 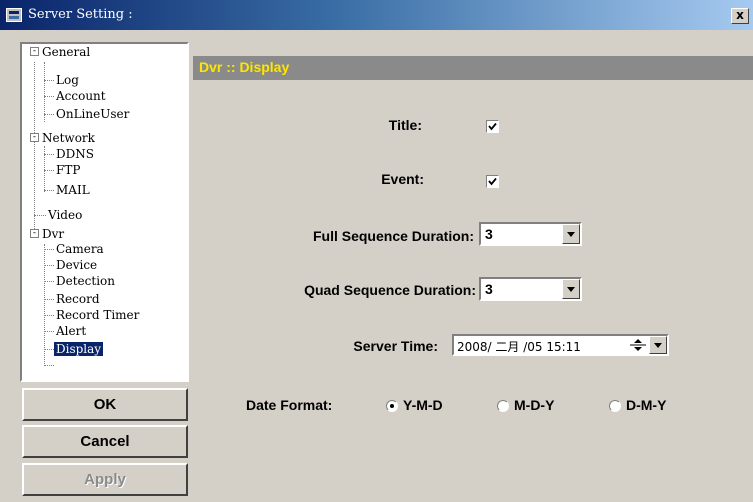 What do you see at coordinates (81, 96) in the screenshot?
I see `tree-item-account: Account` at bounding box center [81, 96].